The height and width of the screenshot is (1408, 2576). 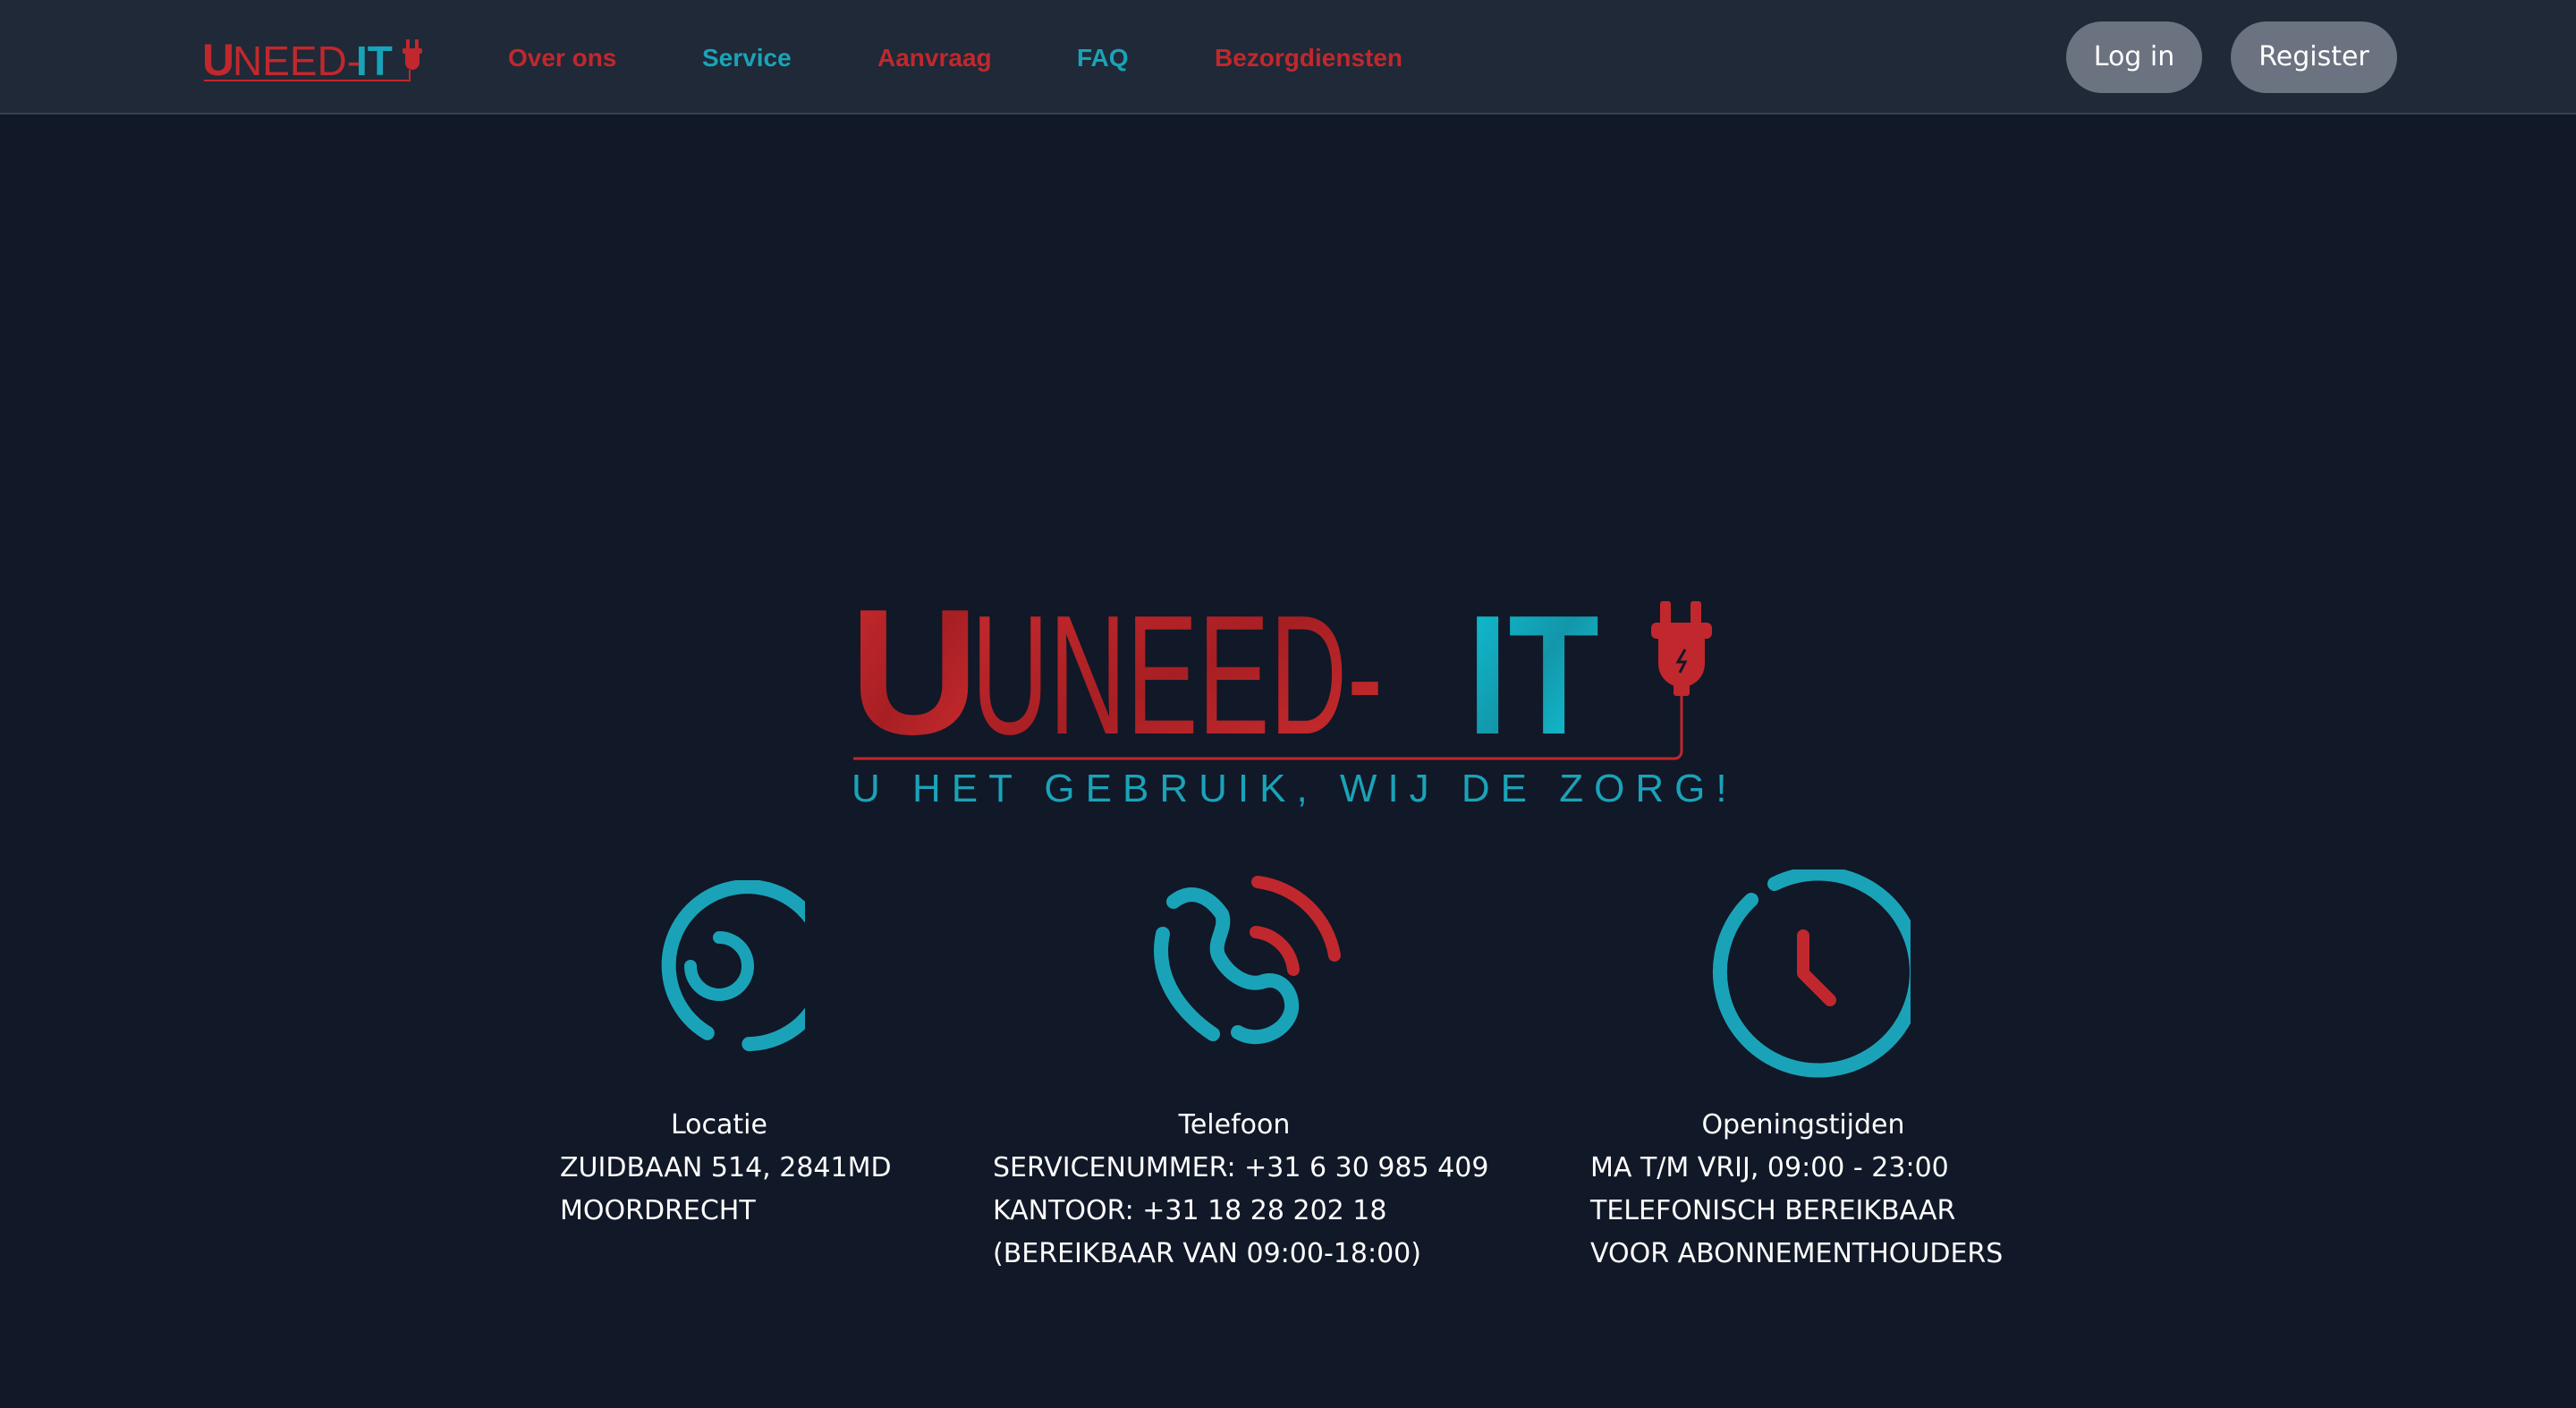 I want to click on phone-title: Telefoon, so click(x=1234, y=1125).